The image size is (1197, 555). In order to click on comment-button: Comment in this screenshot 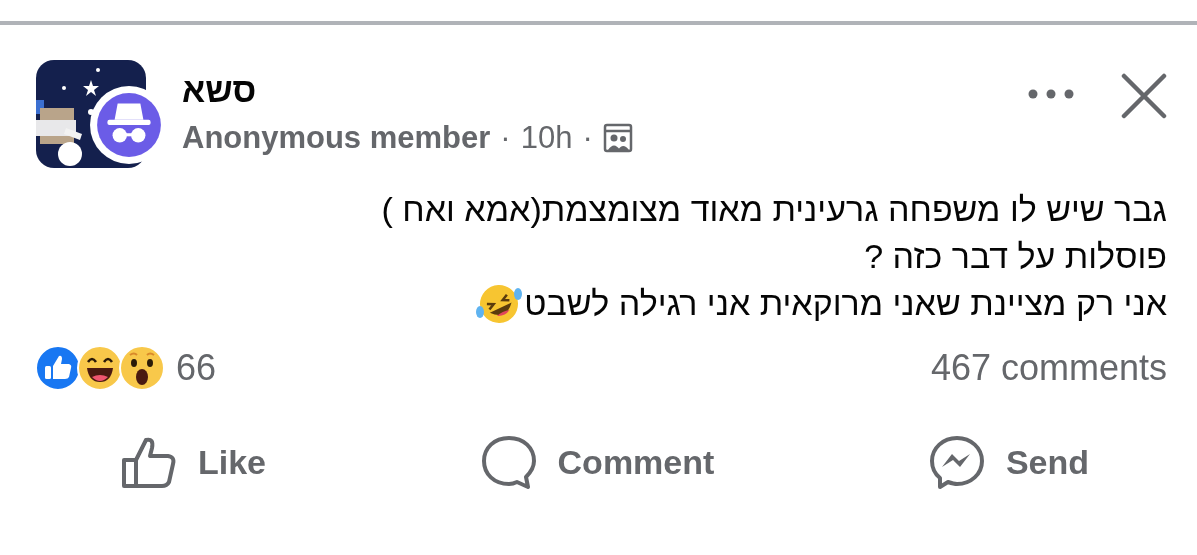, I will do `click(597, 462)`.